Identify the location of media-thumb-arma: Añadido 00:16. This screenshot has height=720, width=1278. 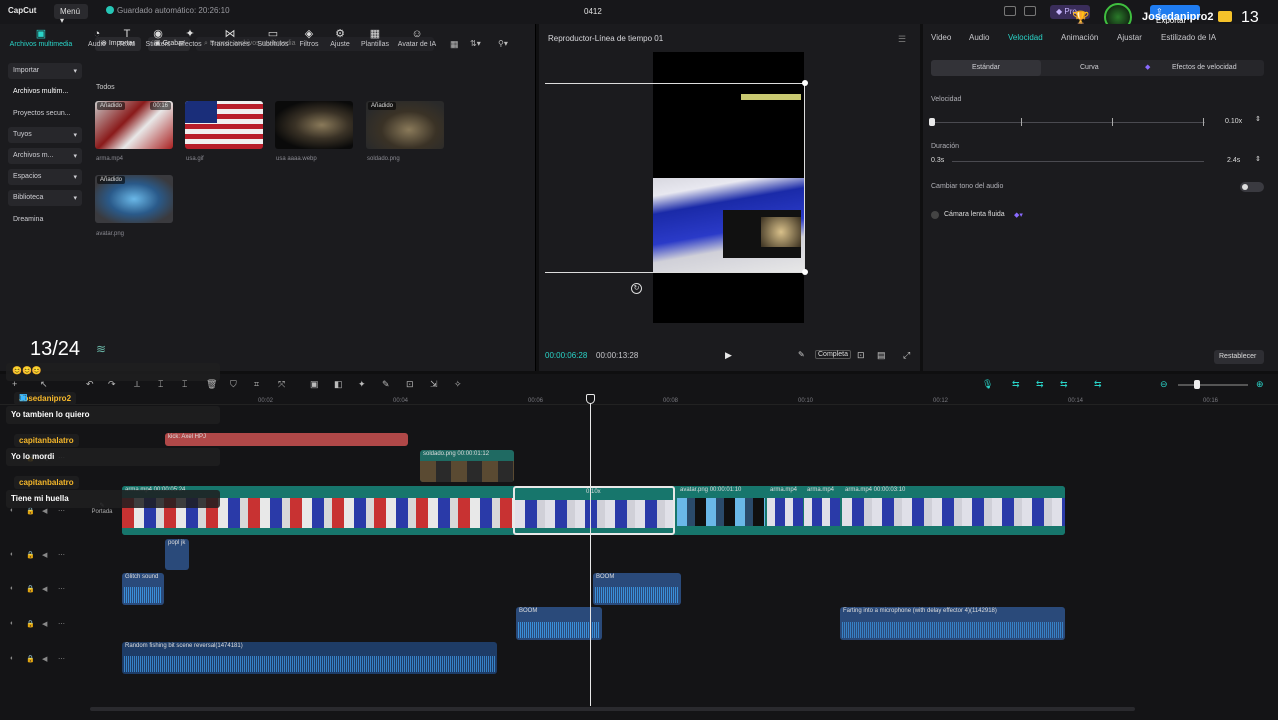
(134, 125).